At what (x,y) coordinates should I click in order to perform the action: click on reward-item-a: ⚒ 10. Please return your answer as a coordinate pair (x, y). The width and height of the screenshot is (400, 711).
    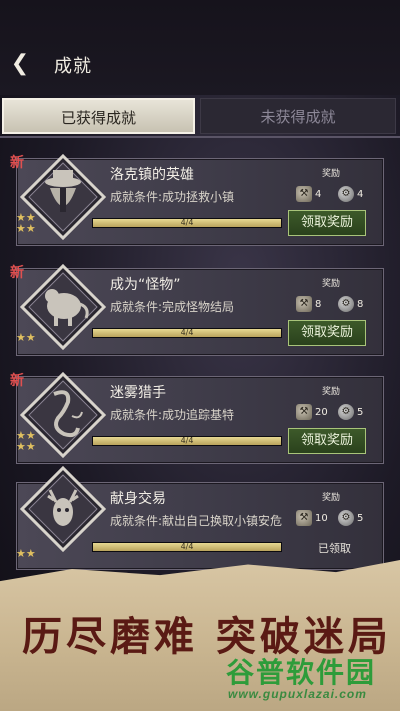
    Looking at the image, I should click on (312, 518).